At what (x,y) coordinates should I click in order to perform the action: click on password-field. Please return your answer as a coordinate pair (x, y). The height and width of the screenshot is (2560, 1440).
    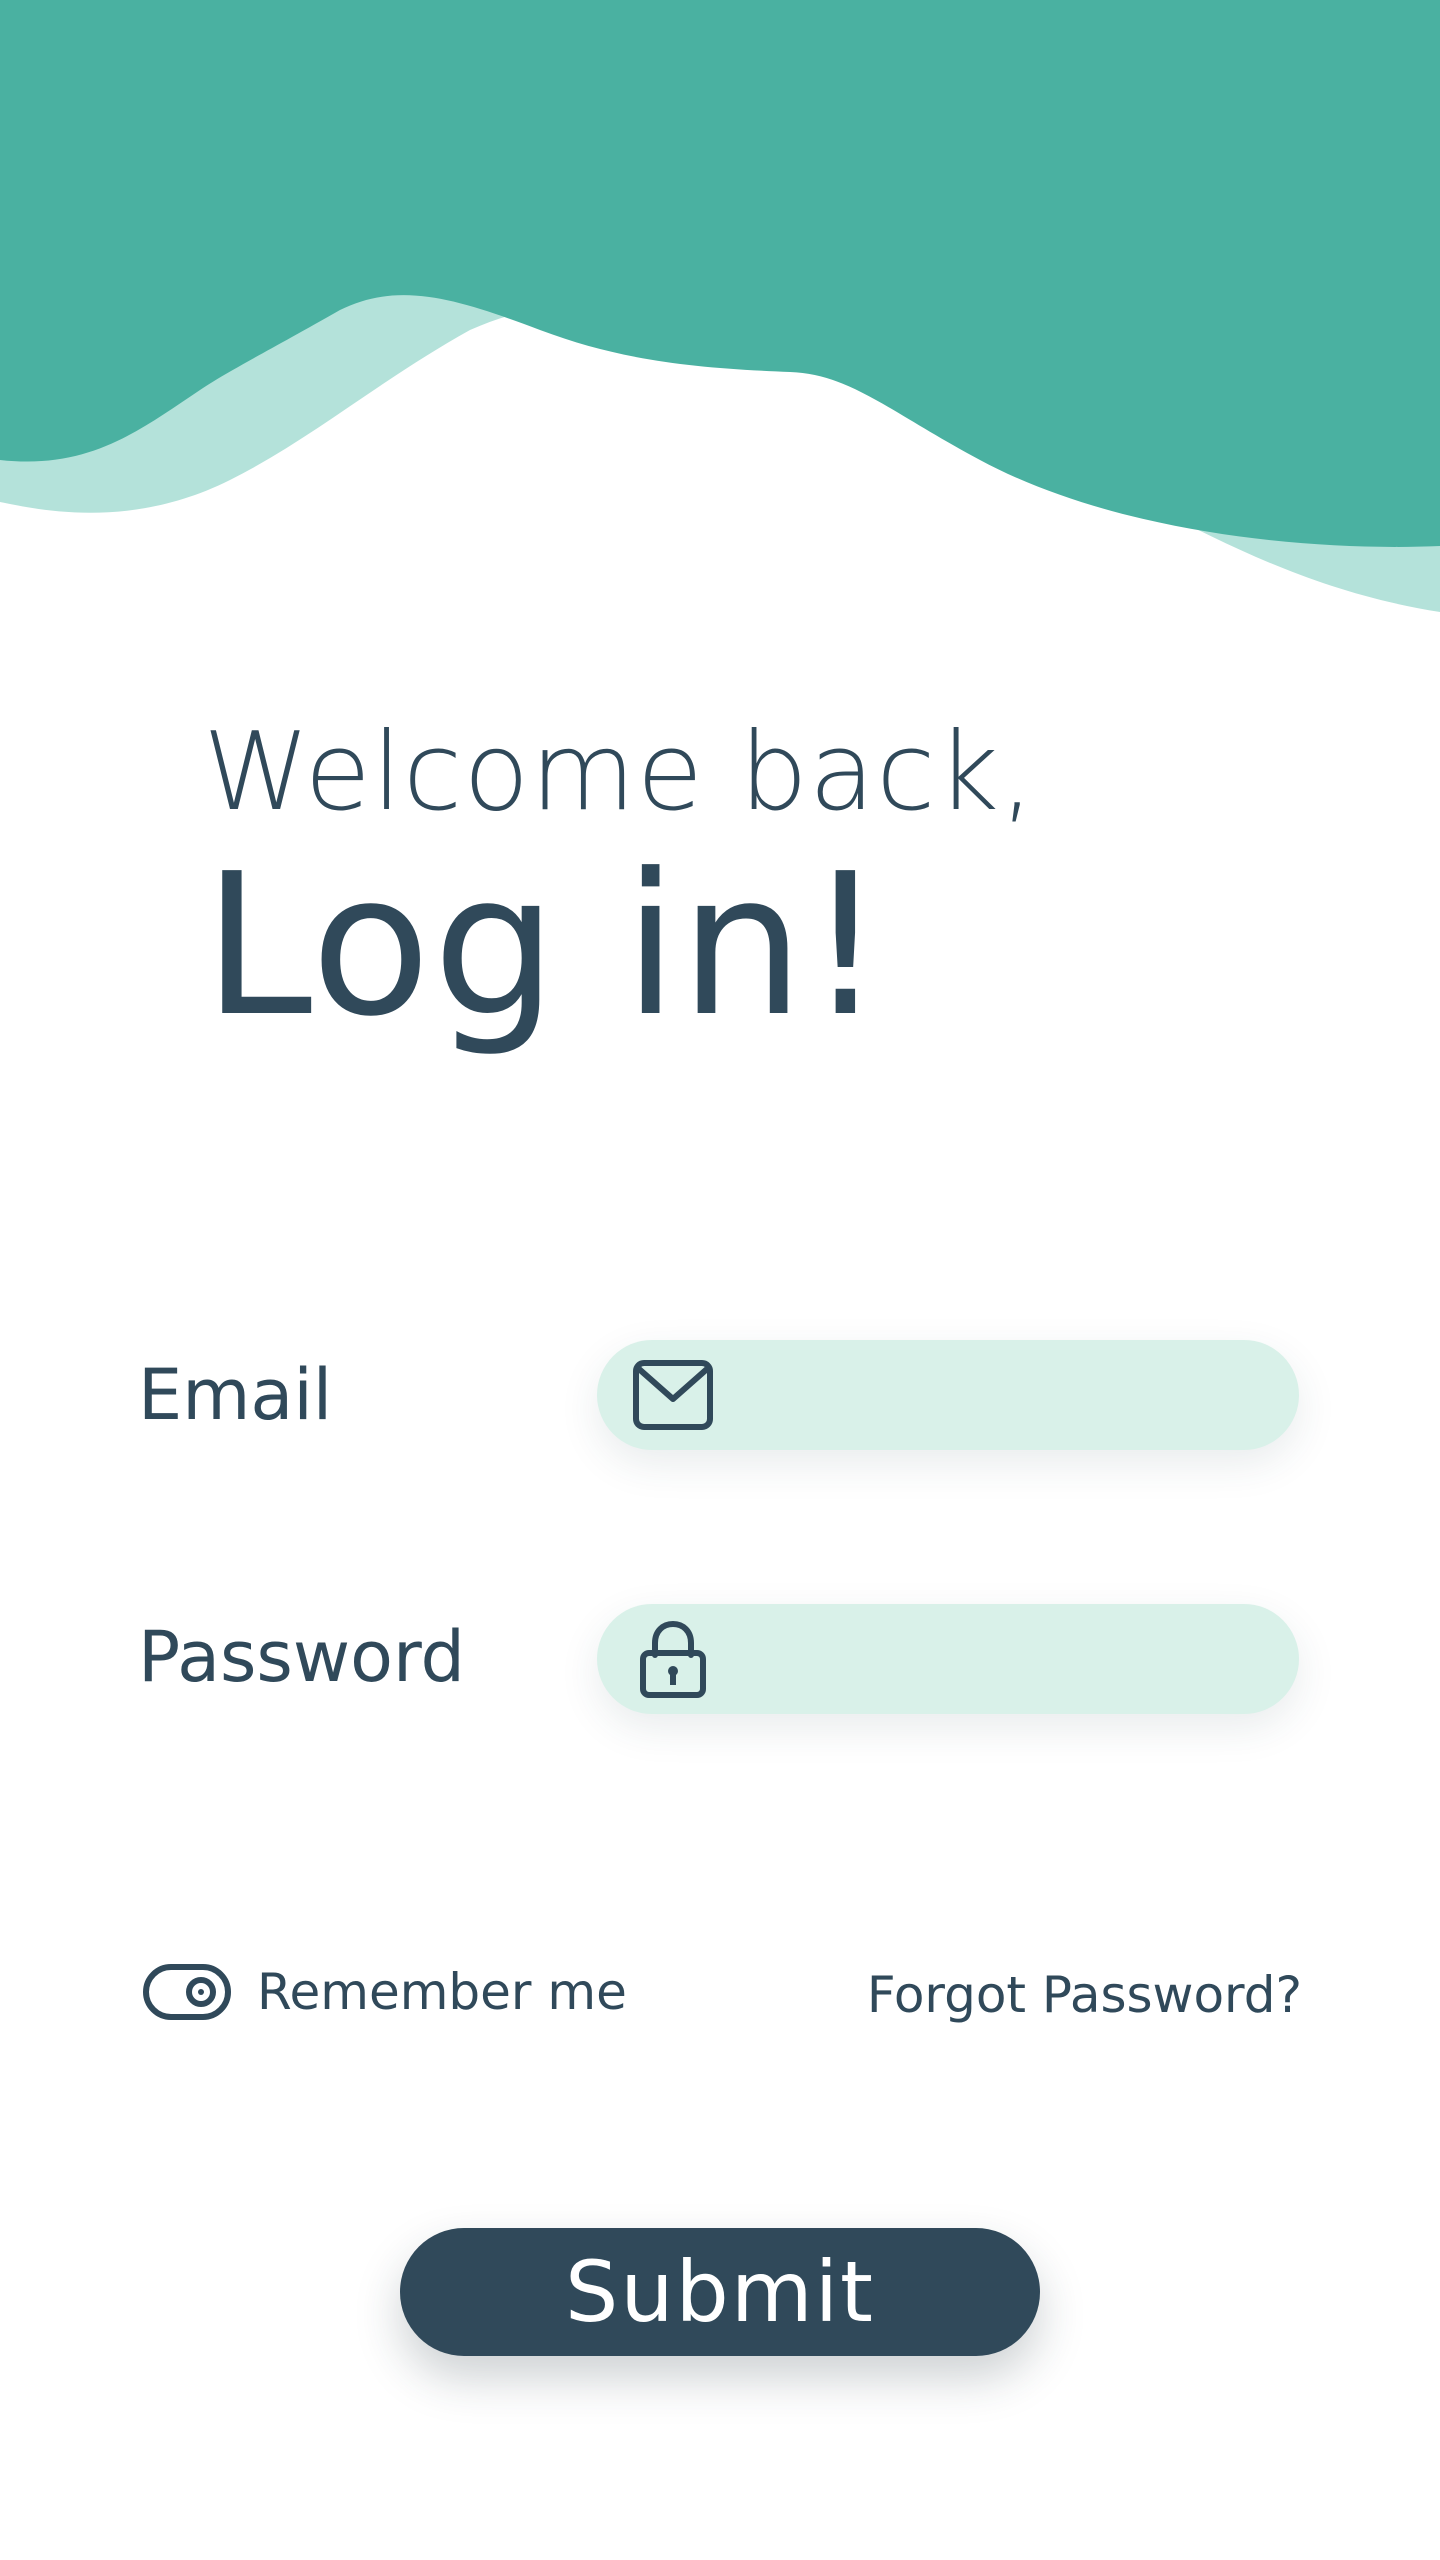
    Looking at the image, I should click on (948, 1660).